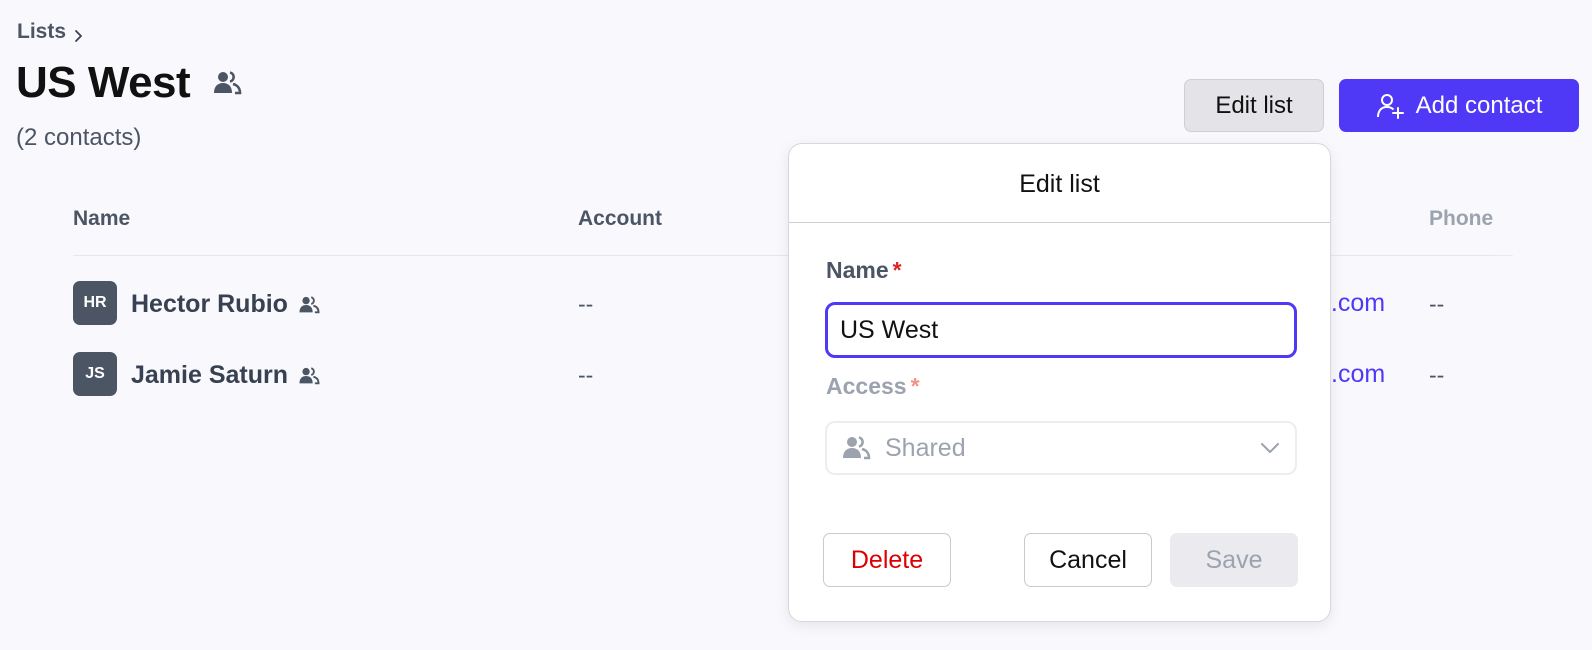 This screenshot has width=1592, height=650. What do you see at coordinates (866, 386) in the screenshot?
I see `access-label-text: Access` at bounding box center [866, 386].